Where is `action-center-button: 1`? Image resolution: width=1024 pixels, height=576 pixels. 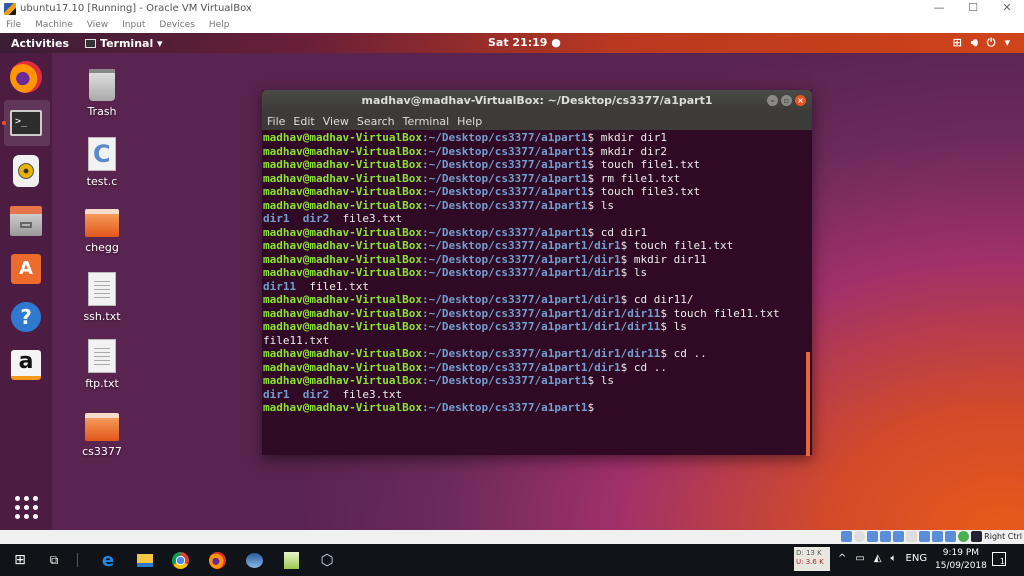 action-center-button: 1 is located at coordinates (999, 559).